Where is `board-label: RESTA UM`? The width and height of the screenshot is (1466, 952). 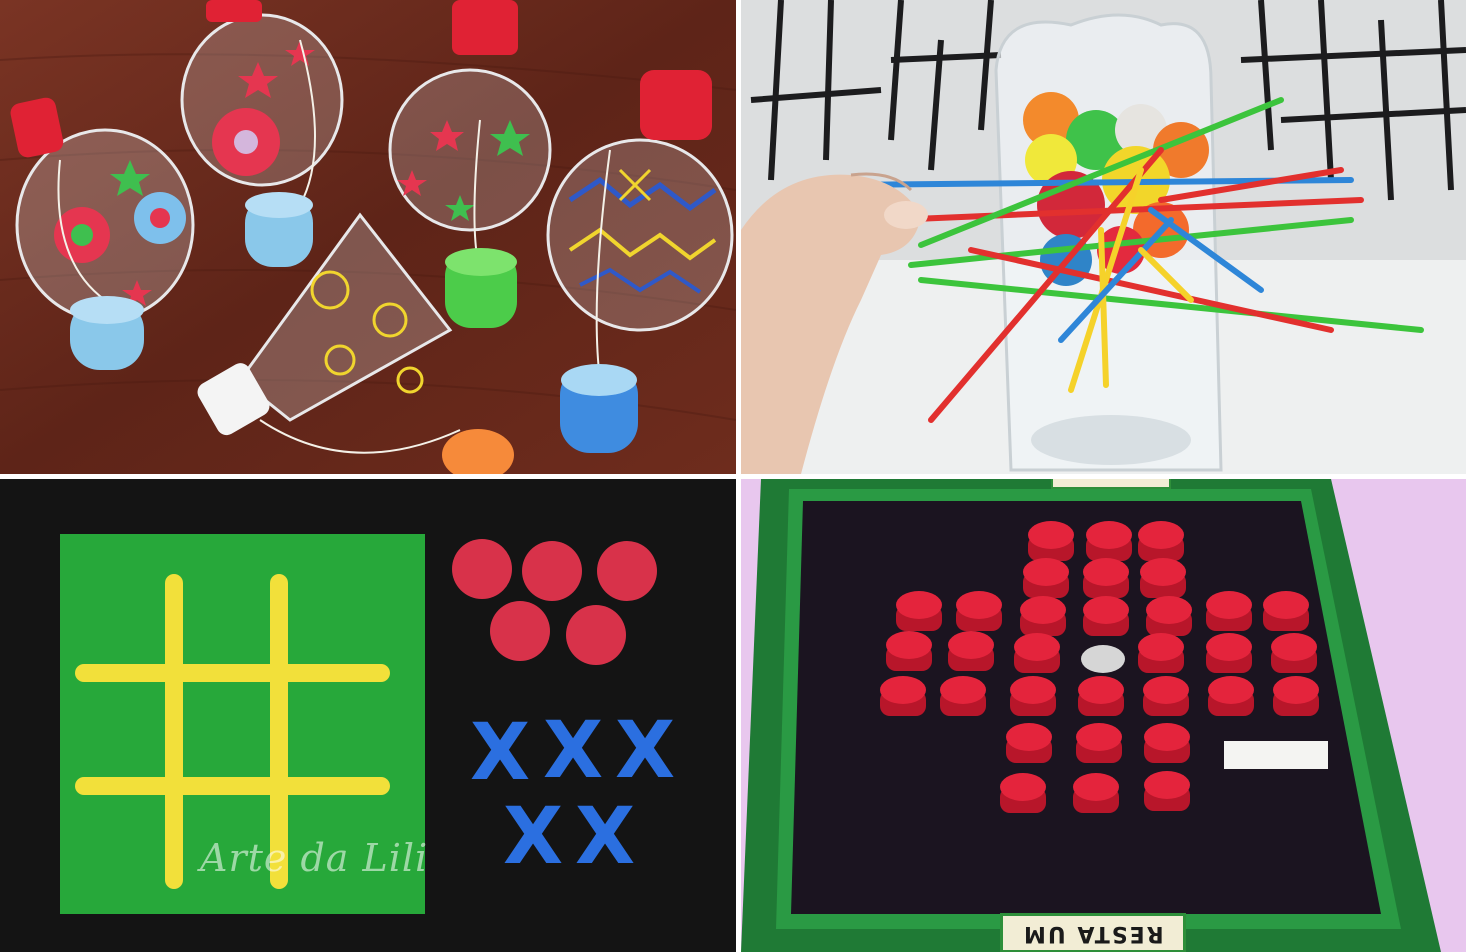 board-label: RESTA UM is located at coordinates (1093, 933).